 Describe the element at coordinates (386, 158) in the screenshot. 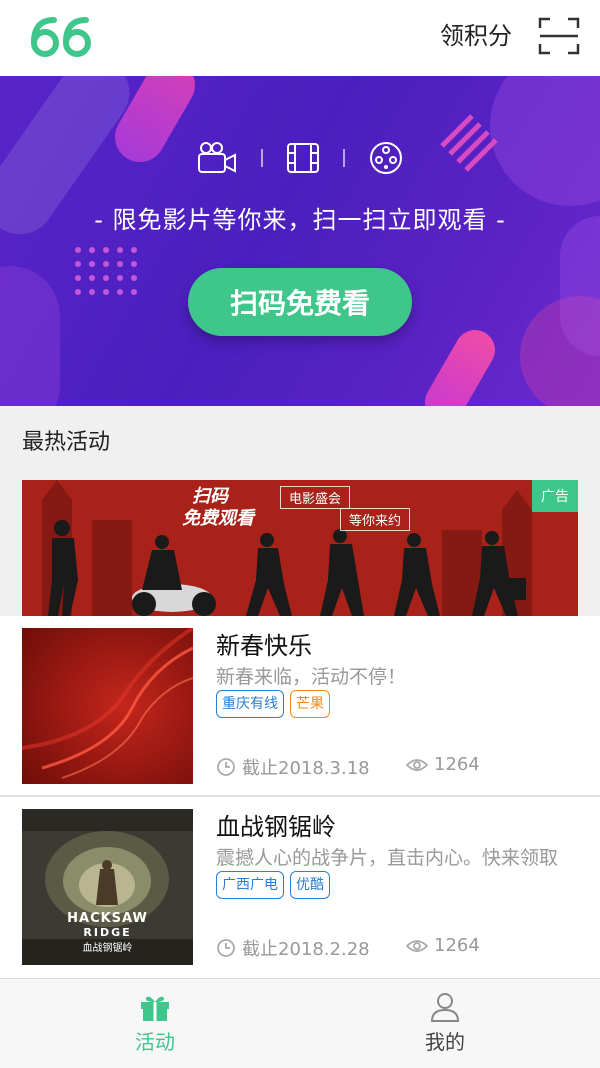

I see `film-reel-icon` at that location.